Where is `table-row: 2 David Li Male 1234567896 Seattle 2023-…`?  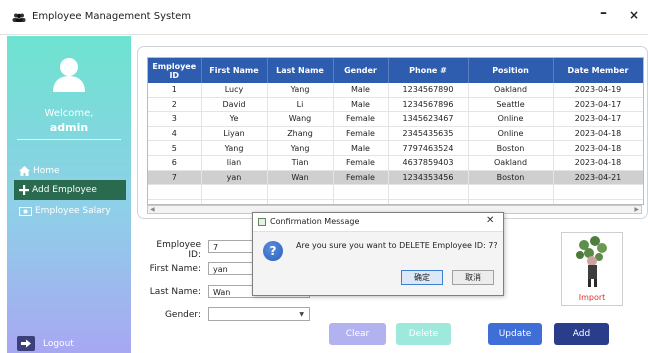
table-row: 2 David Li Male 1234567896 Seattle 2023-… is located at coordinates (395, 105).